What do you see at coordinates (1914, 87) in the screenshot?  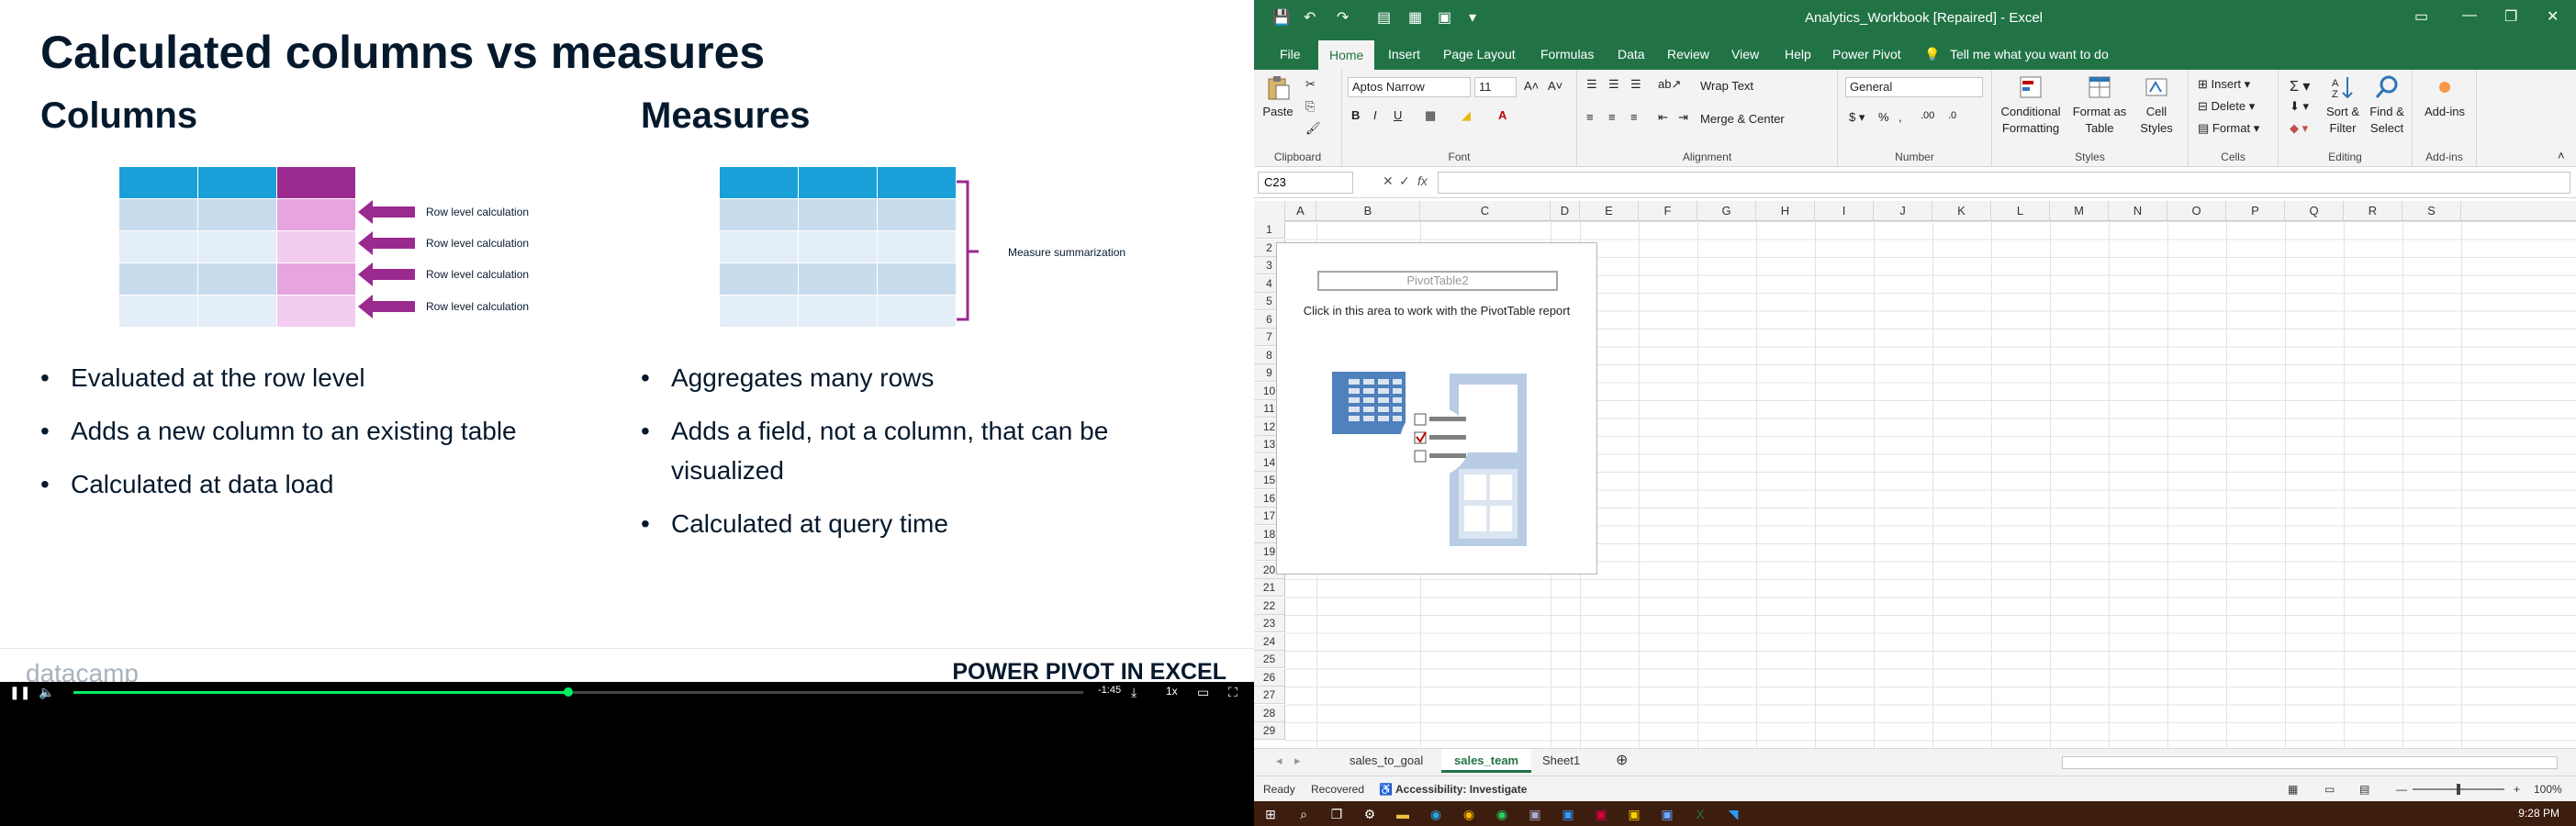 I see `number-format-select: General` at bounding box center [1914, 87].